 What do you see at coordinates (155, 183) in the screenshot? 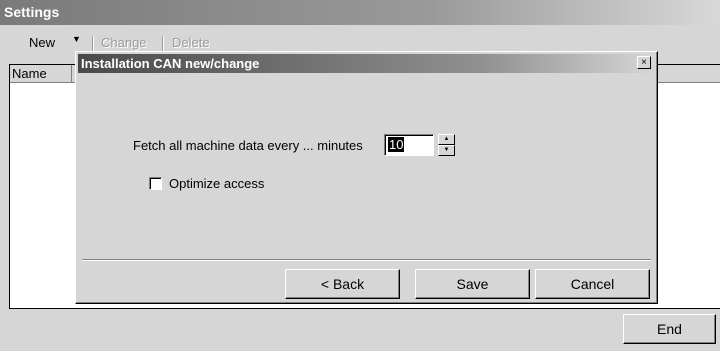
I see `optimize-access-checkbox` at bounding box center [155, 183].